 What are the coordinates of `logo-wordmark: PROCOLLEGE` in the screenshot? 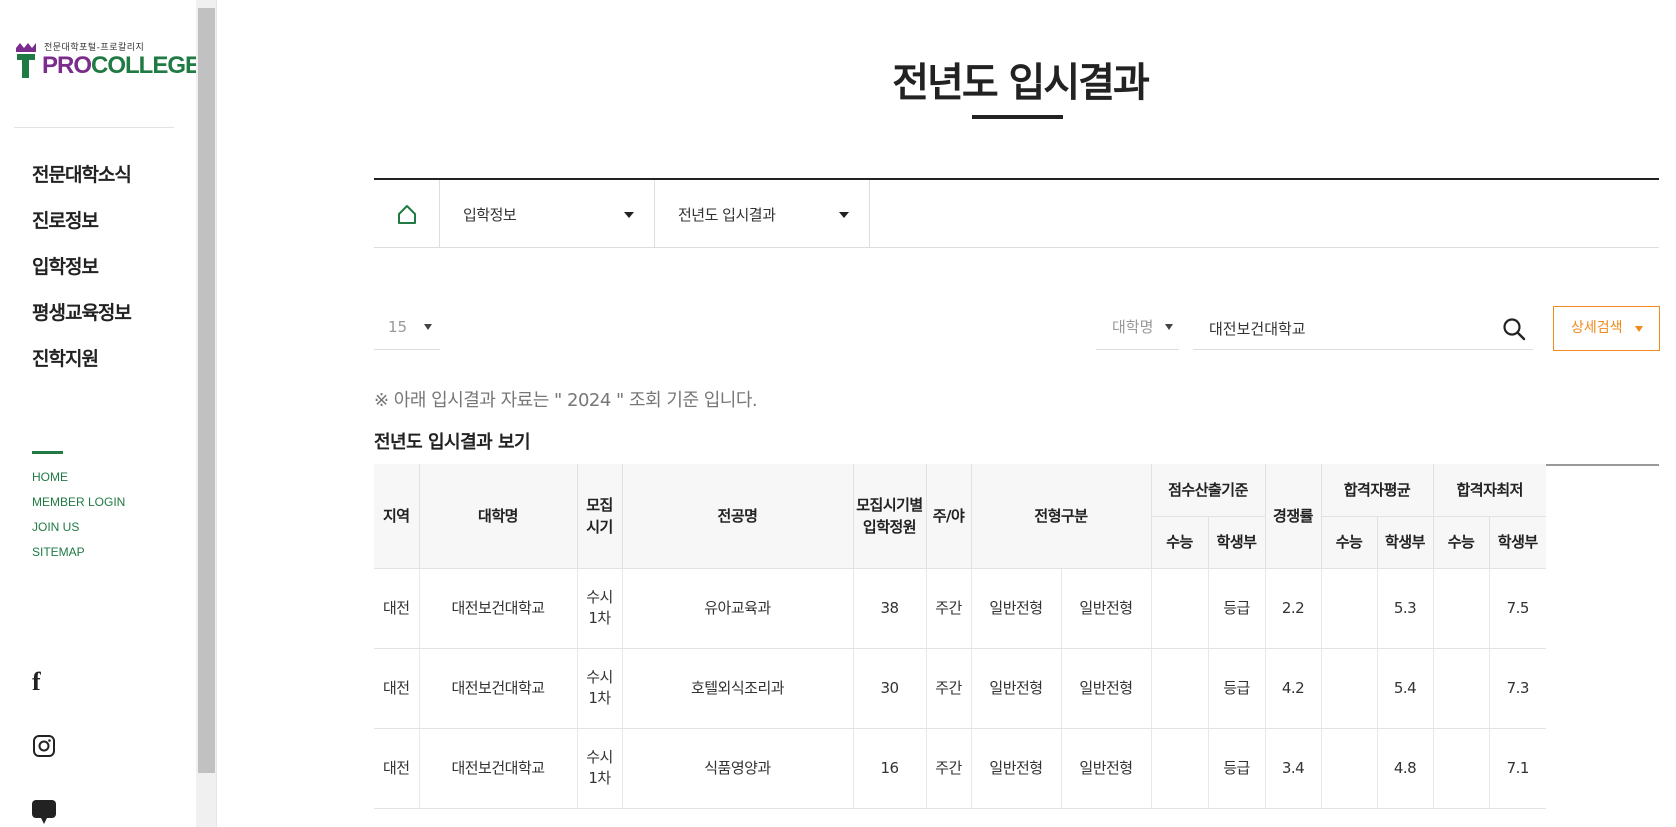 It's located at (121, 66).